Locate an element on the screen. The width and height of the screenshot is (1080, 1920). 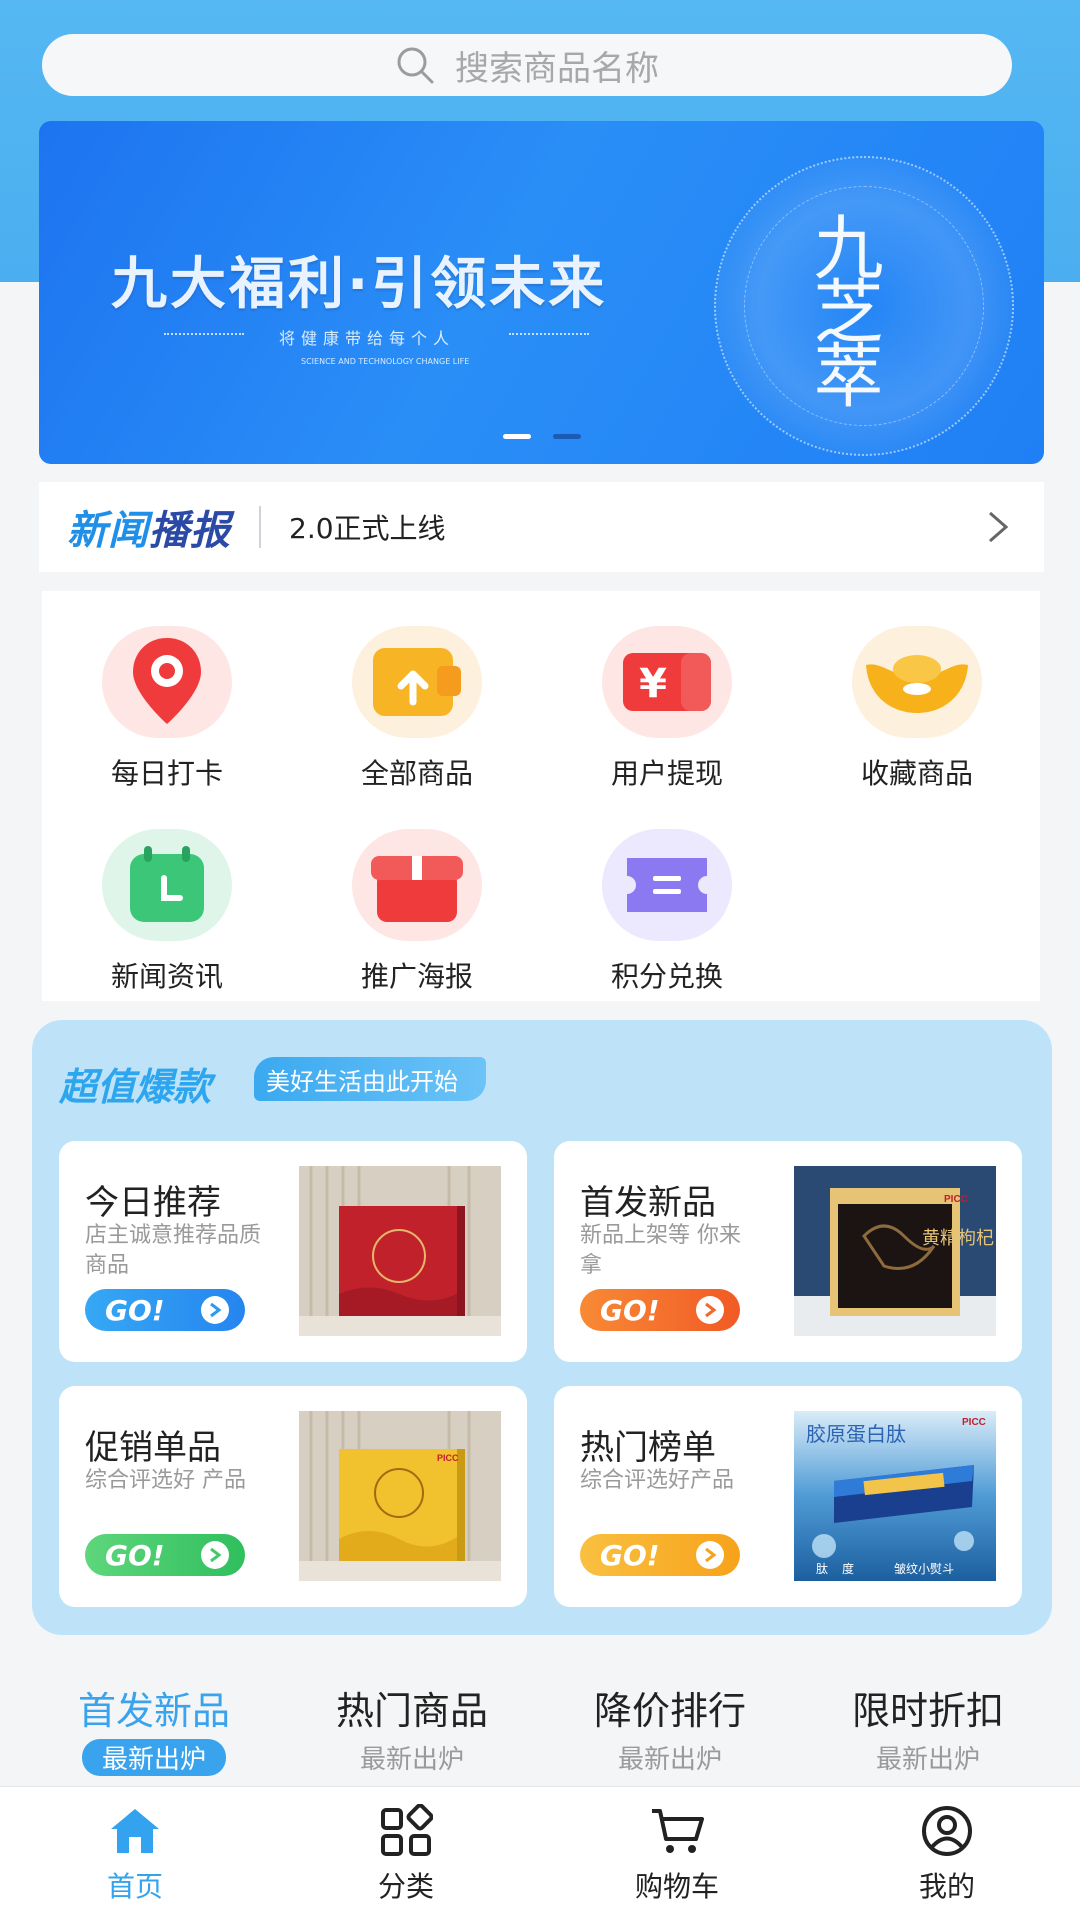
nav-label: 首页 is located at coordinates (134, 1886).